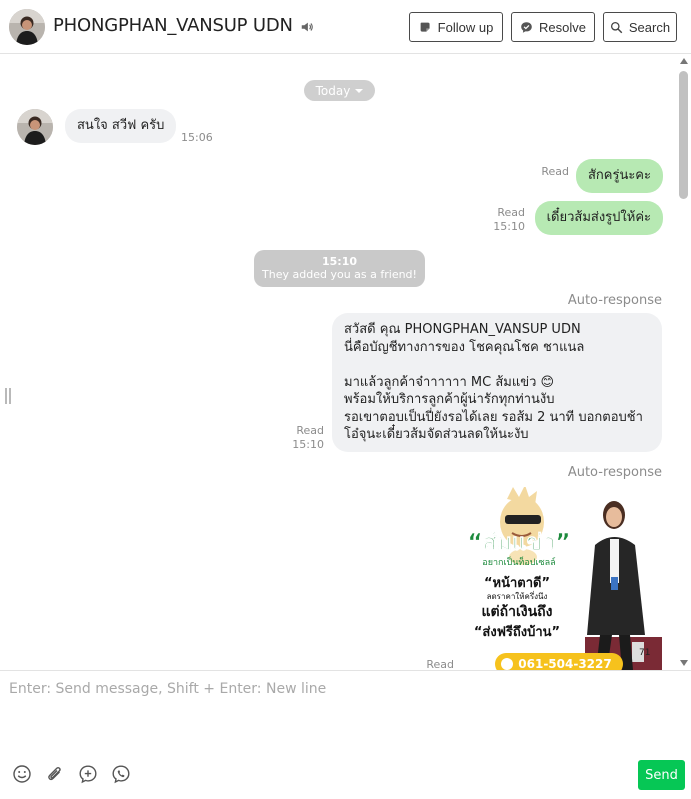 Image resolution: width=691 pixels, height=799 pixels. What do you see at coordinates (619, 176) in the screenshot?
I see `outgoing-message: สักครู่นะคะ` at bounding box center [619, 176].